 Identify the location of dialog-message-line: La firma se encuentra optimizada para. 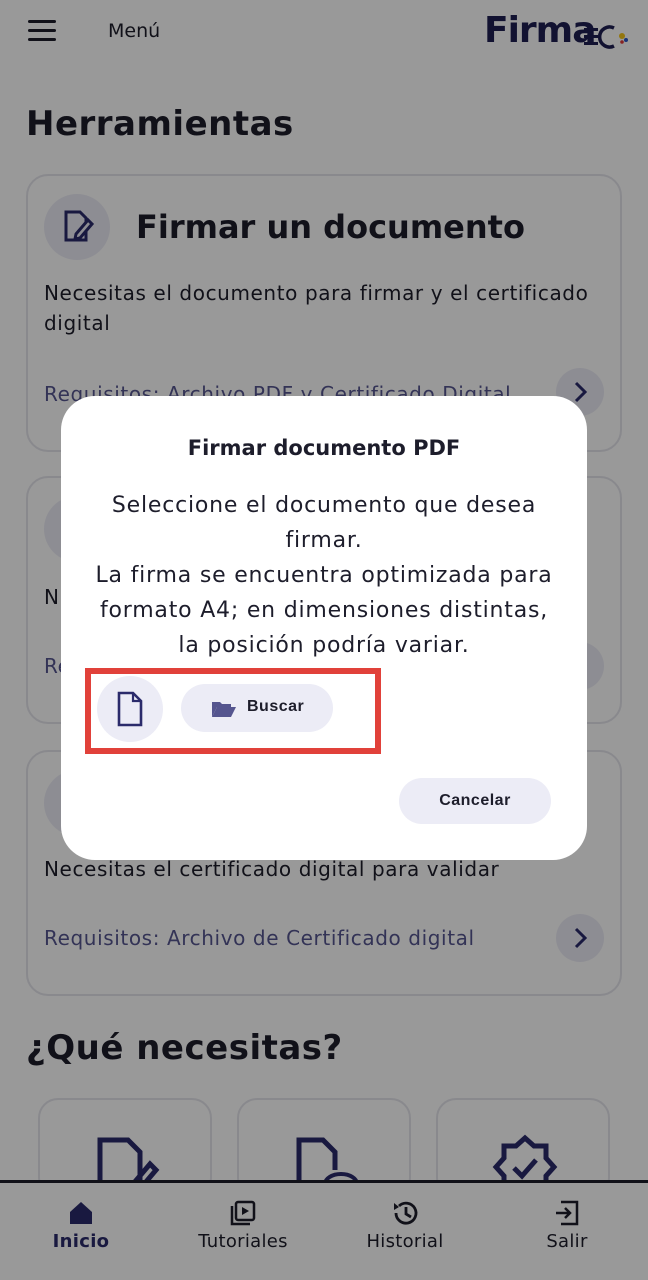
(324, 575).